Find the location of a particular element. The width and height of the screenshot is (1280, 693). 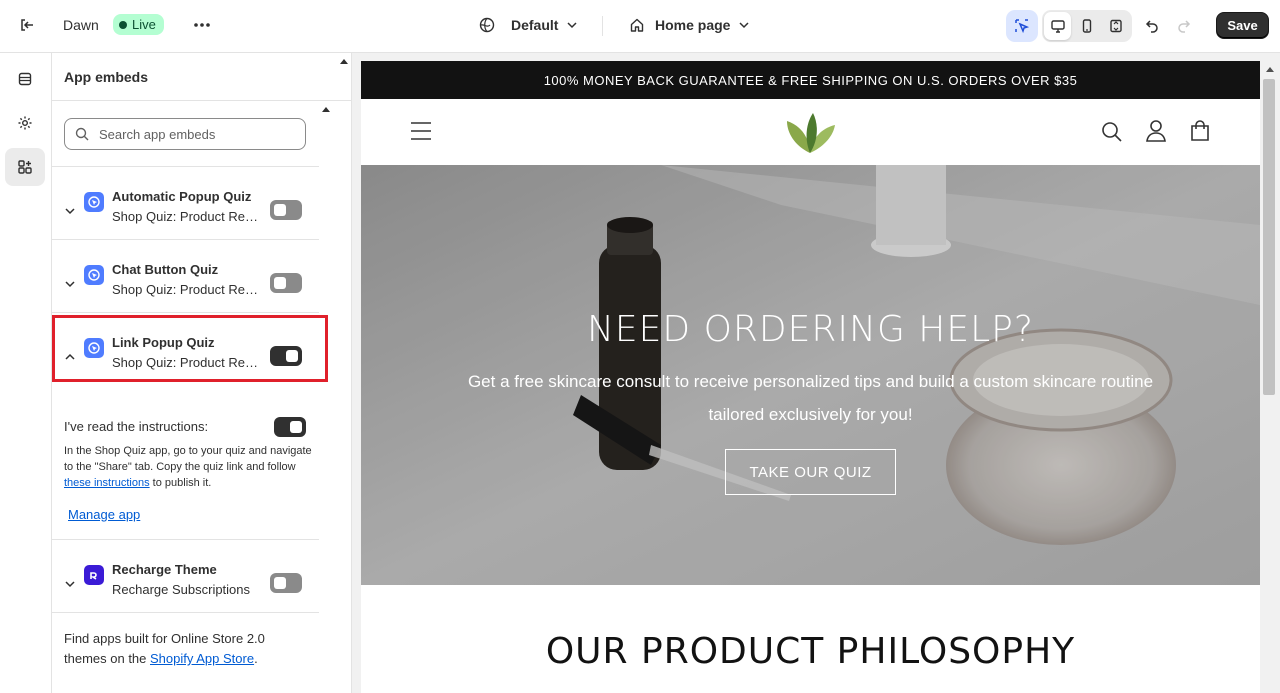

philosophy-heading: OUR PRODUCT PHILOSOPHY is located at coordinates (810, 651).